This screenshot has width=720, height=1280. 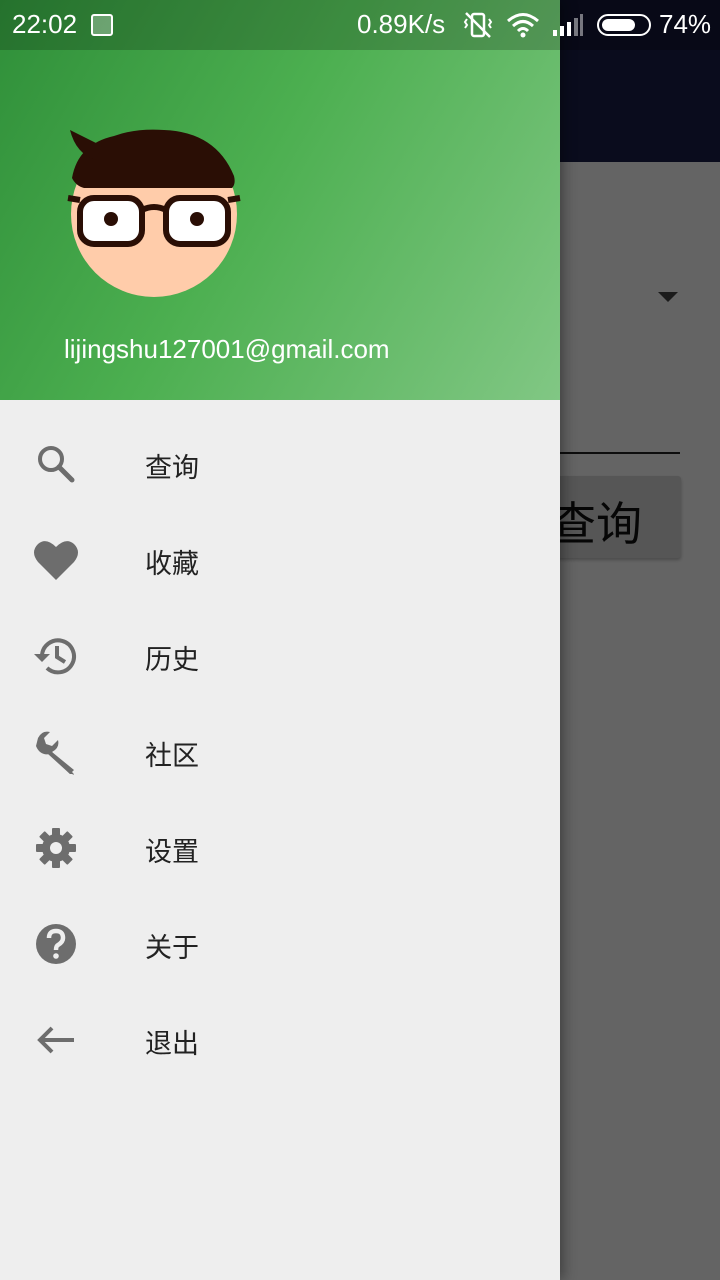 What do you see at coordinates (154, 212) in the screenshot?
I see `avatar` at bounding box center [154, 212].